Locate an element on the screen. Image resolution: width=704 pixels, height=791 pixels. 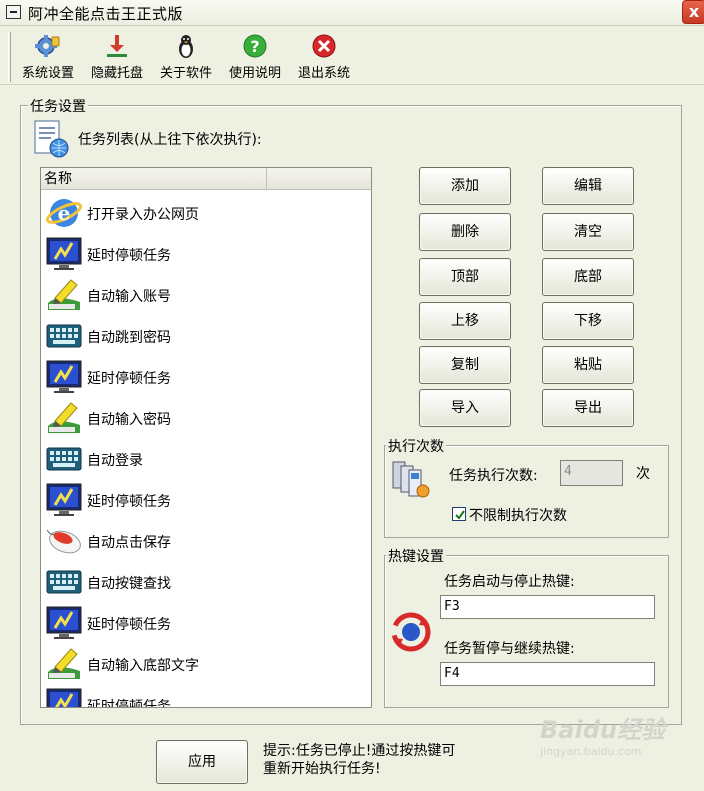
svg-text: e is located at coordinates (64, 213).